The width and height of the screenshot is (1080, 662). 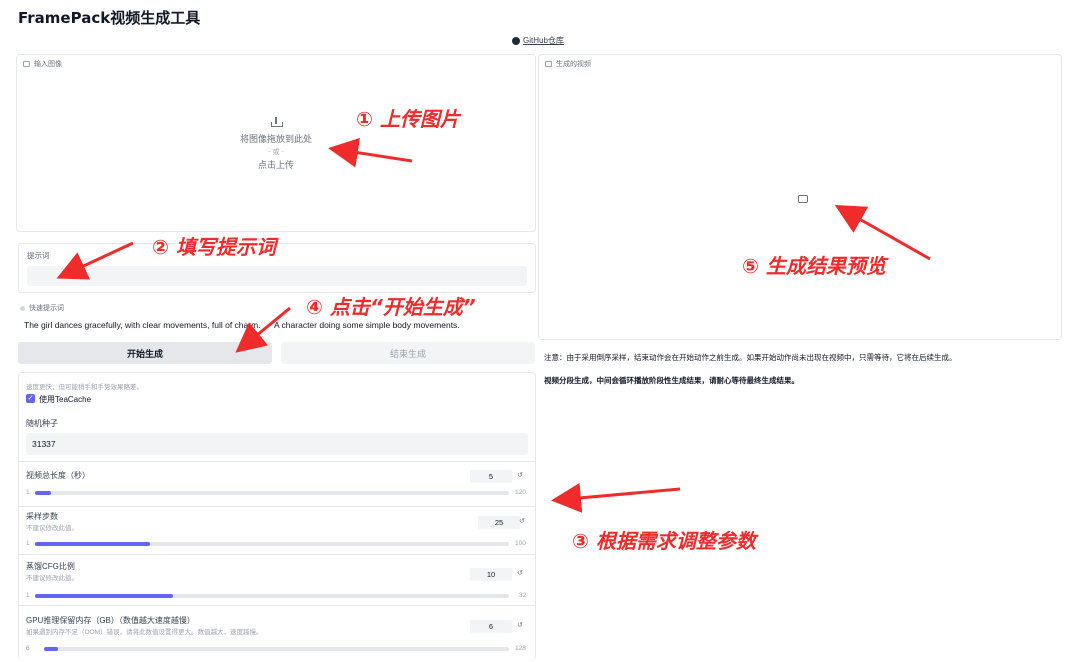 I want to click on arrow-prompt, so click(x=95, y=260).